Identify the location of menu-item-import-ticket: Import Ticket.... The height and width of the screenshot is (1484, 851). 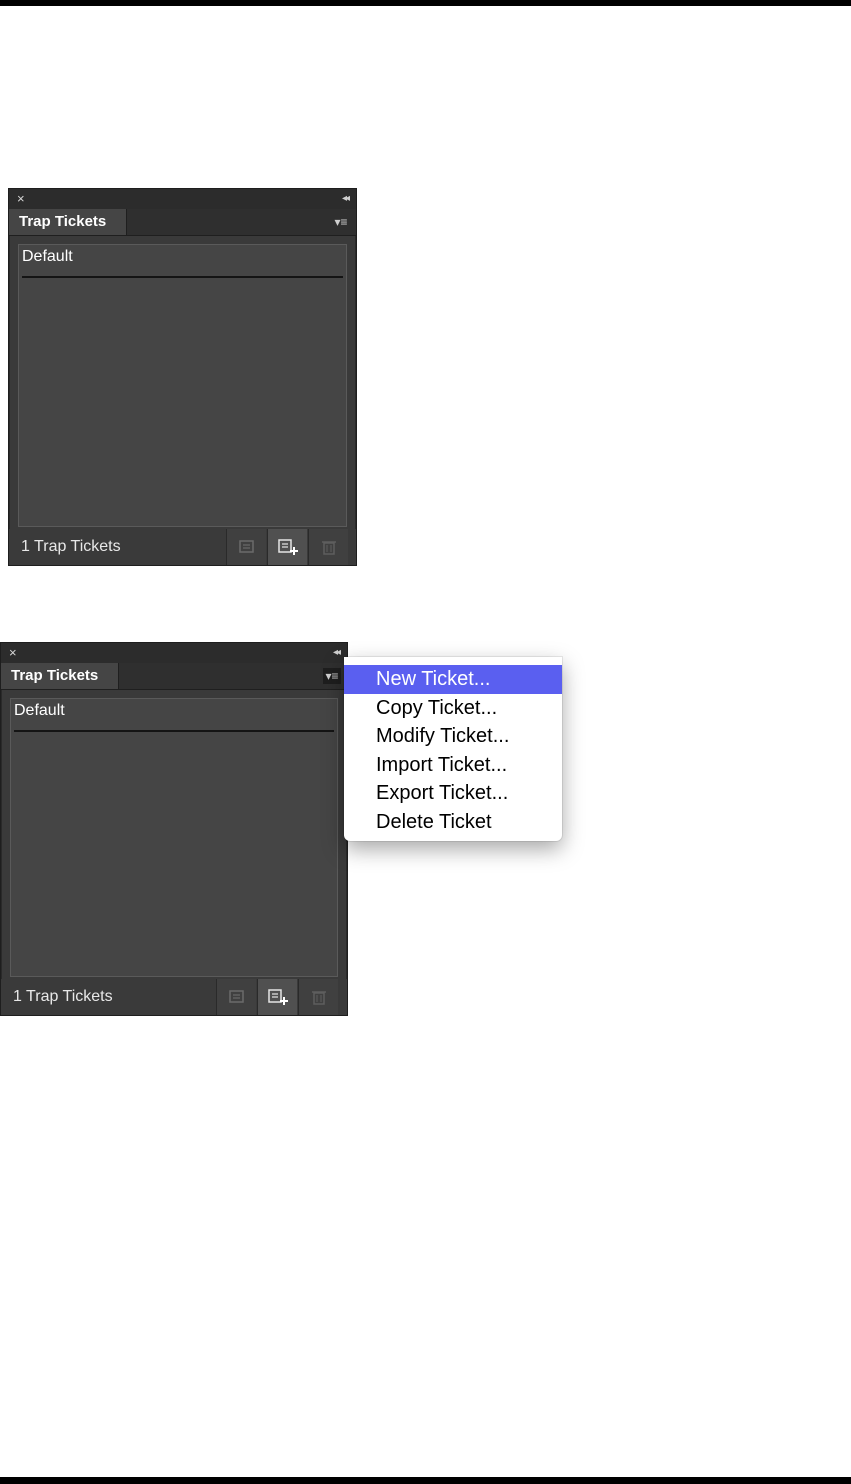
(453, 765).